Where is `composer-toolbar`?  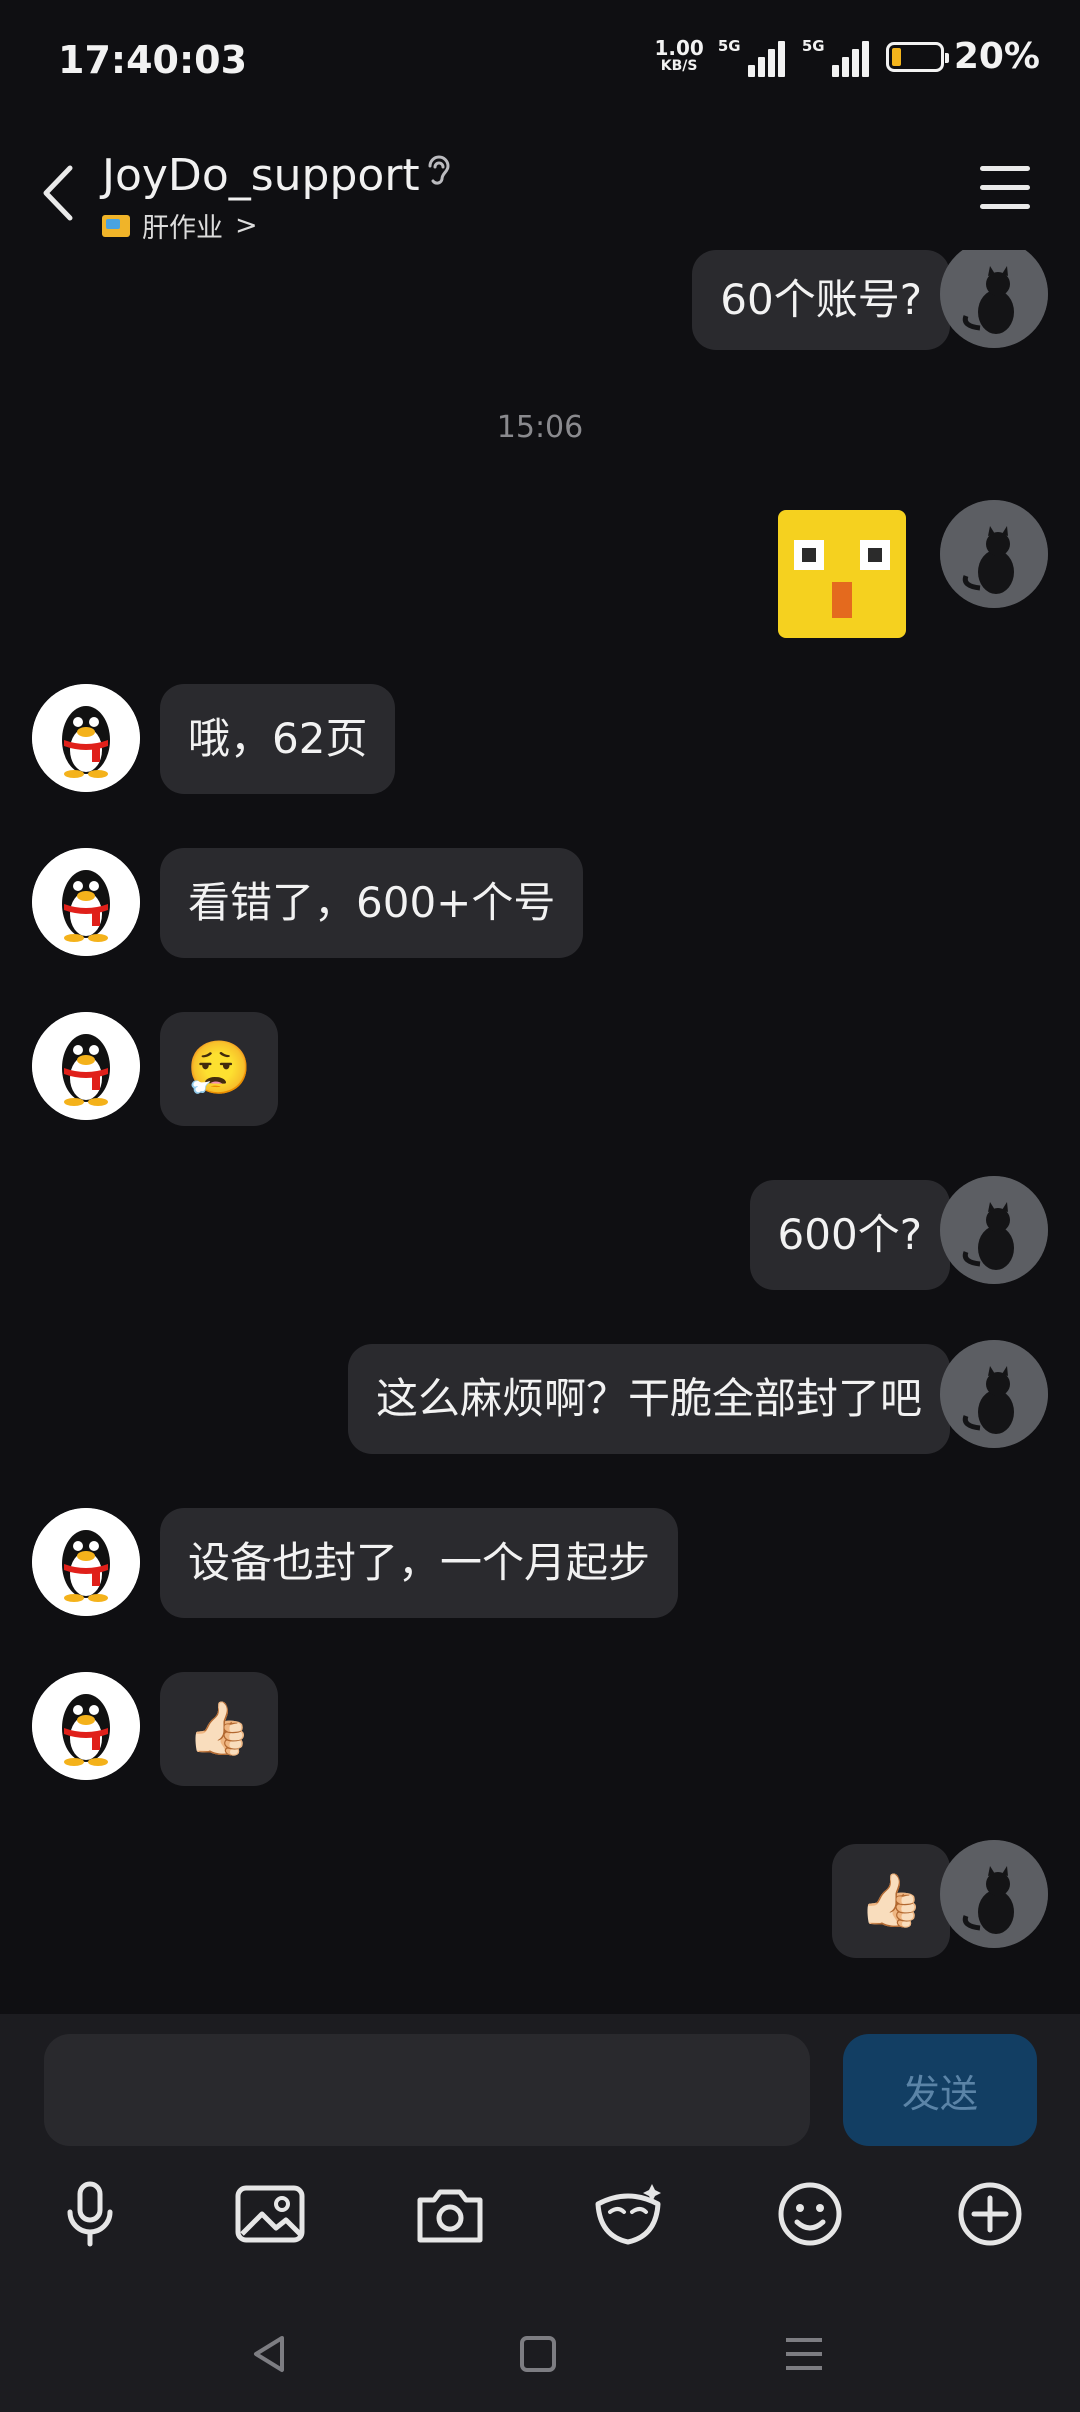
composer-toolbar is located at coordinates (540, 2224).